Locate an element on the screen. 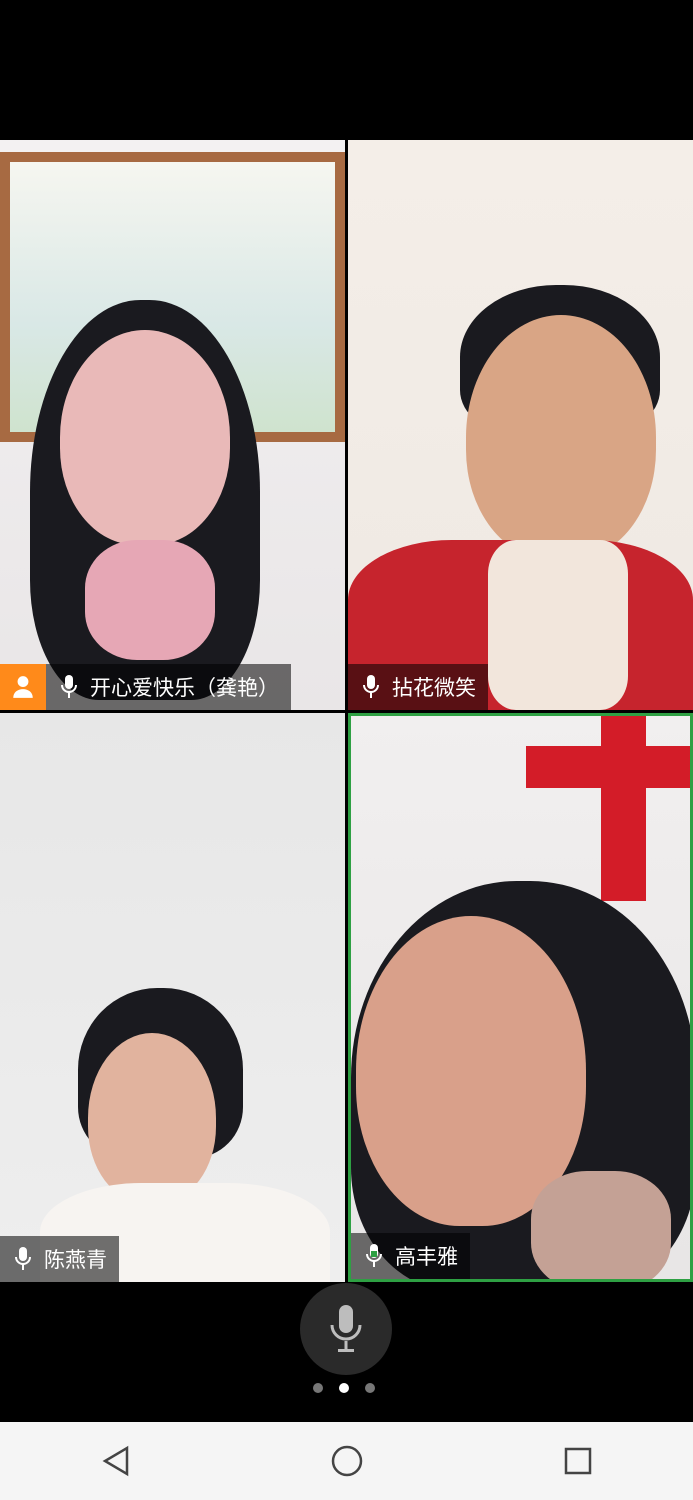 This screenshot has height=1500, width=693. participant-label: 拈花微笑 is located at coordinates (418, 687).